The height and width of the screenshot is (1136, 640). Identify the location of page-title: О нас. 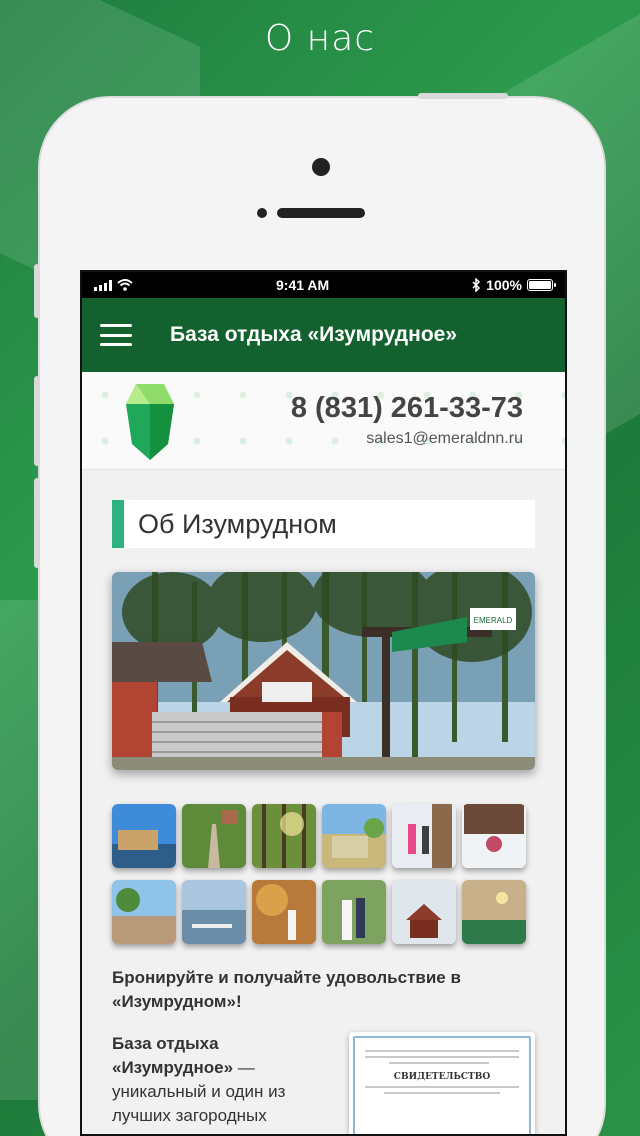
(320, 38).